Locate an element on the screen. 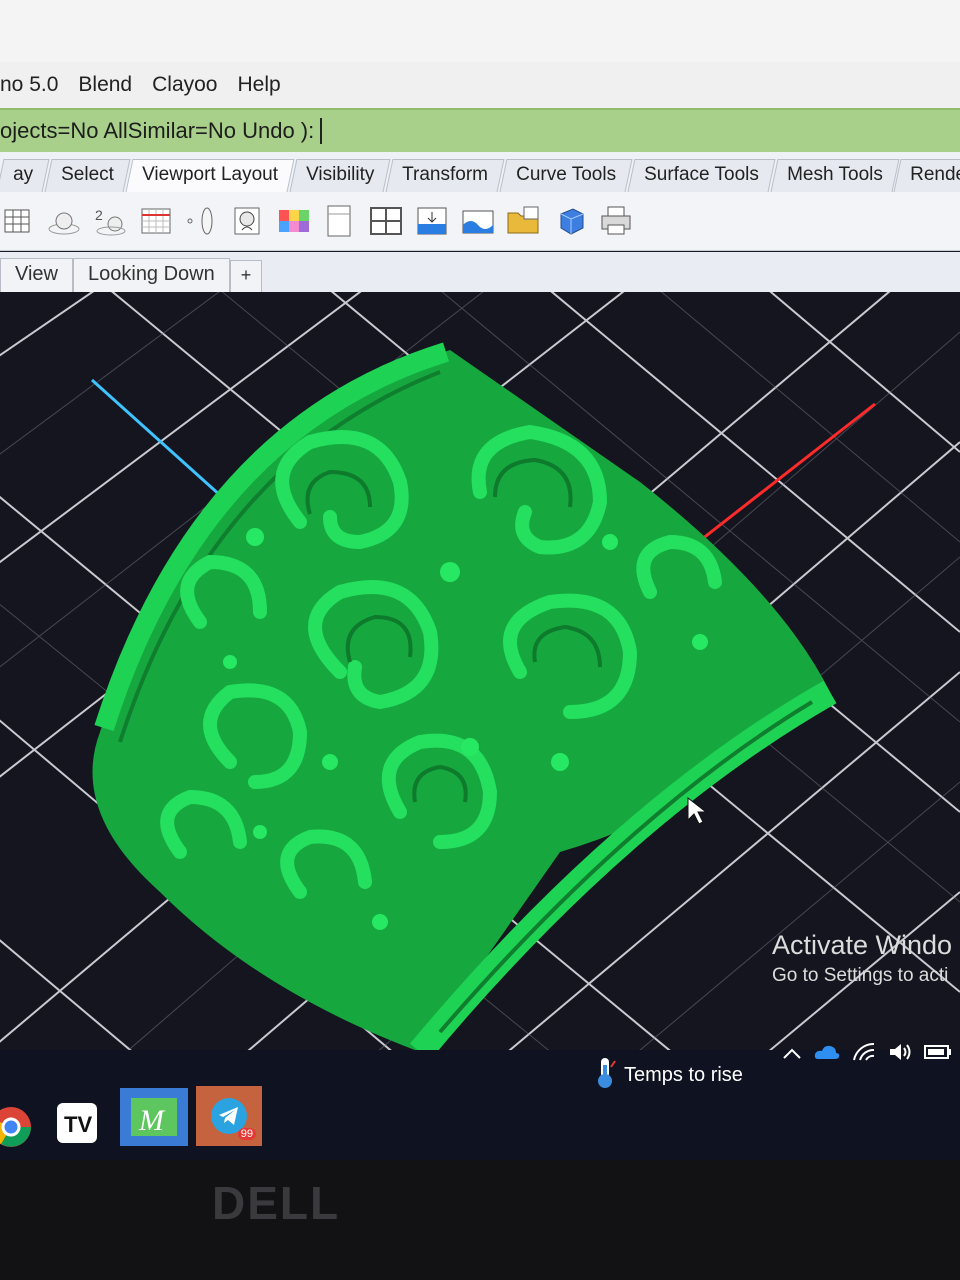 The height and width of the screenshot is (1280, 960). text-caret is located at coordinates (321, 131).